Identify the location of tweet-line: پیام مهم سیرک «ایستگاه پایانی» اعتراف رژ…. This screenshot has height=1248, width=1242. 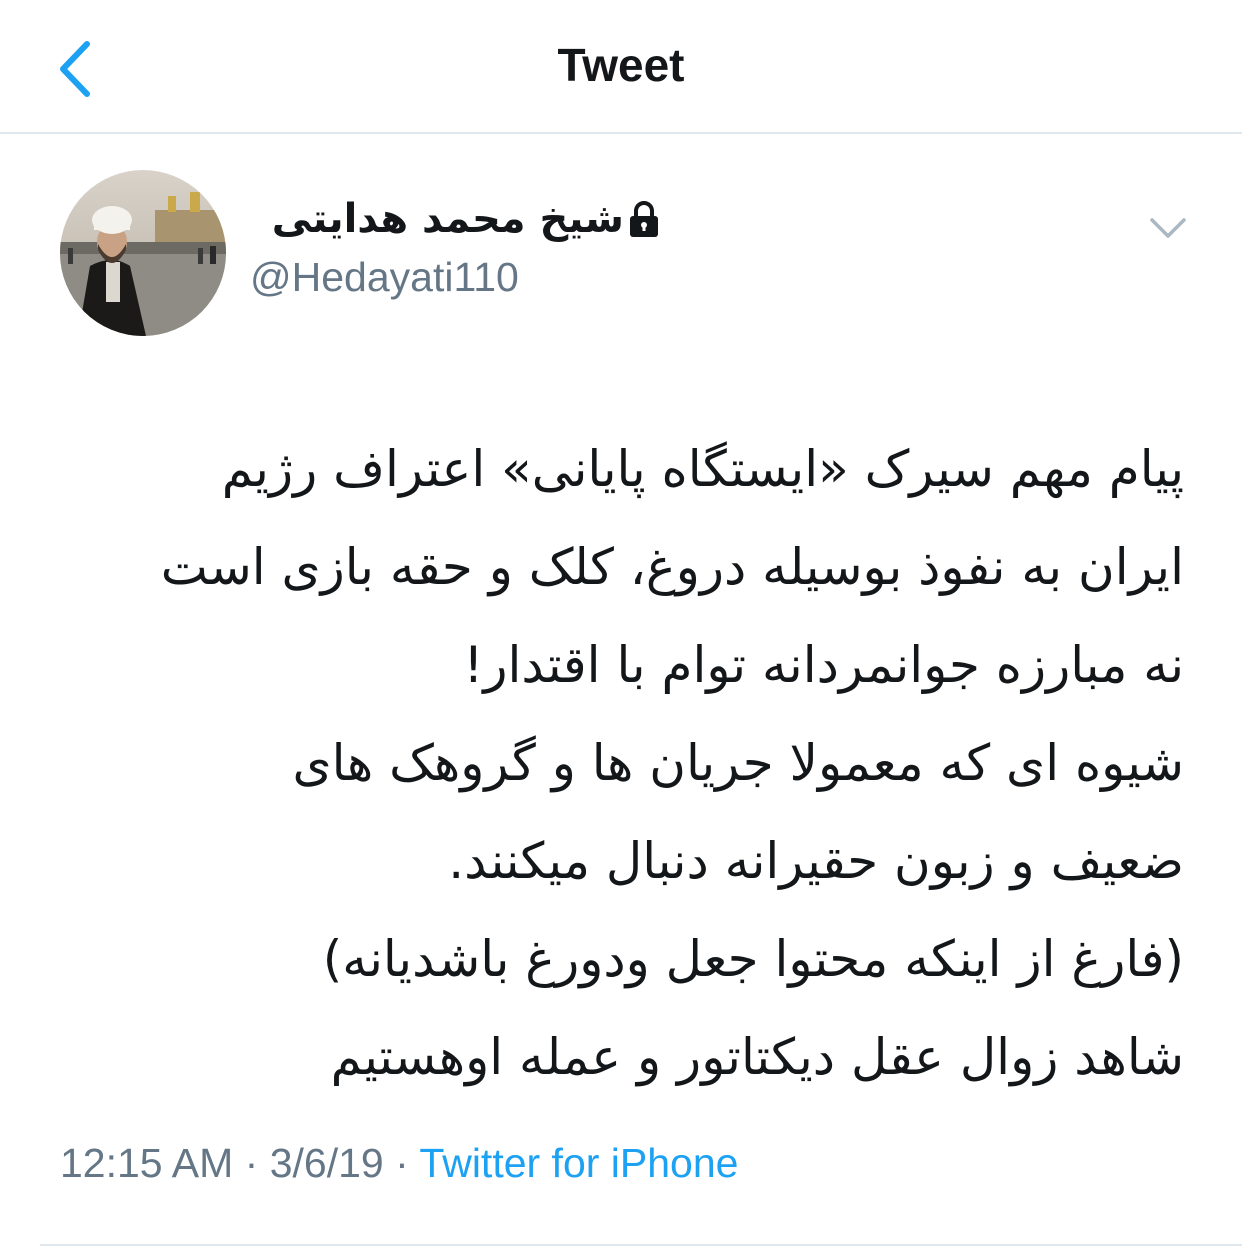
(702, 469).